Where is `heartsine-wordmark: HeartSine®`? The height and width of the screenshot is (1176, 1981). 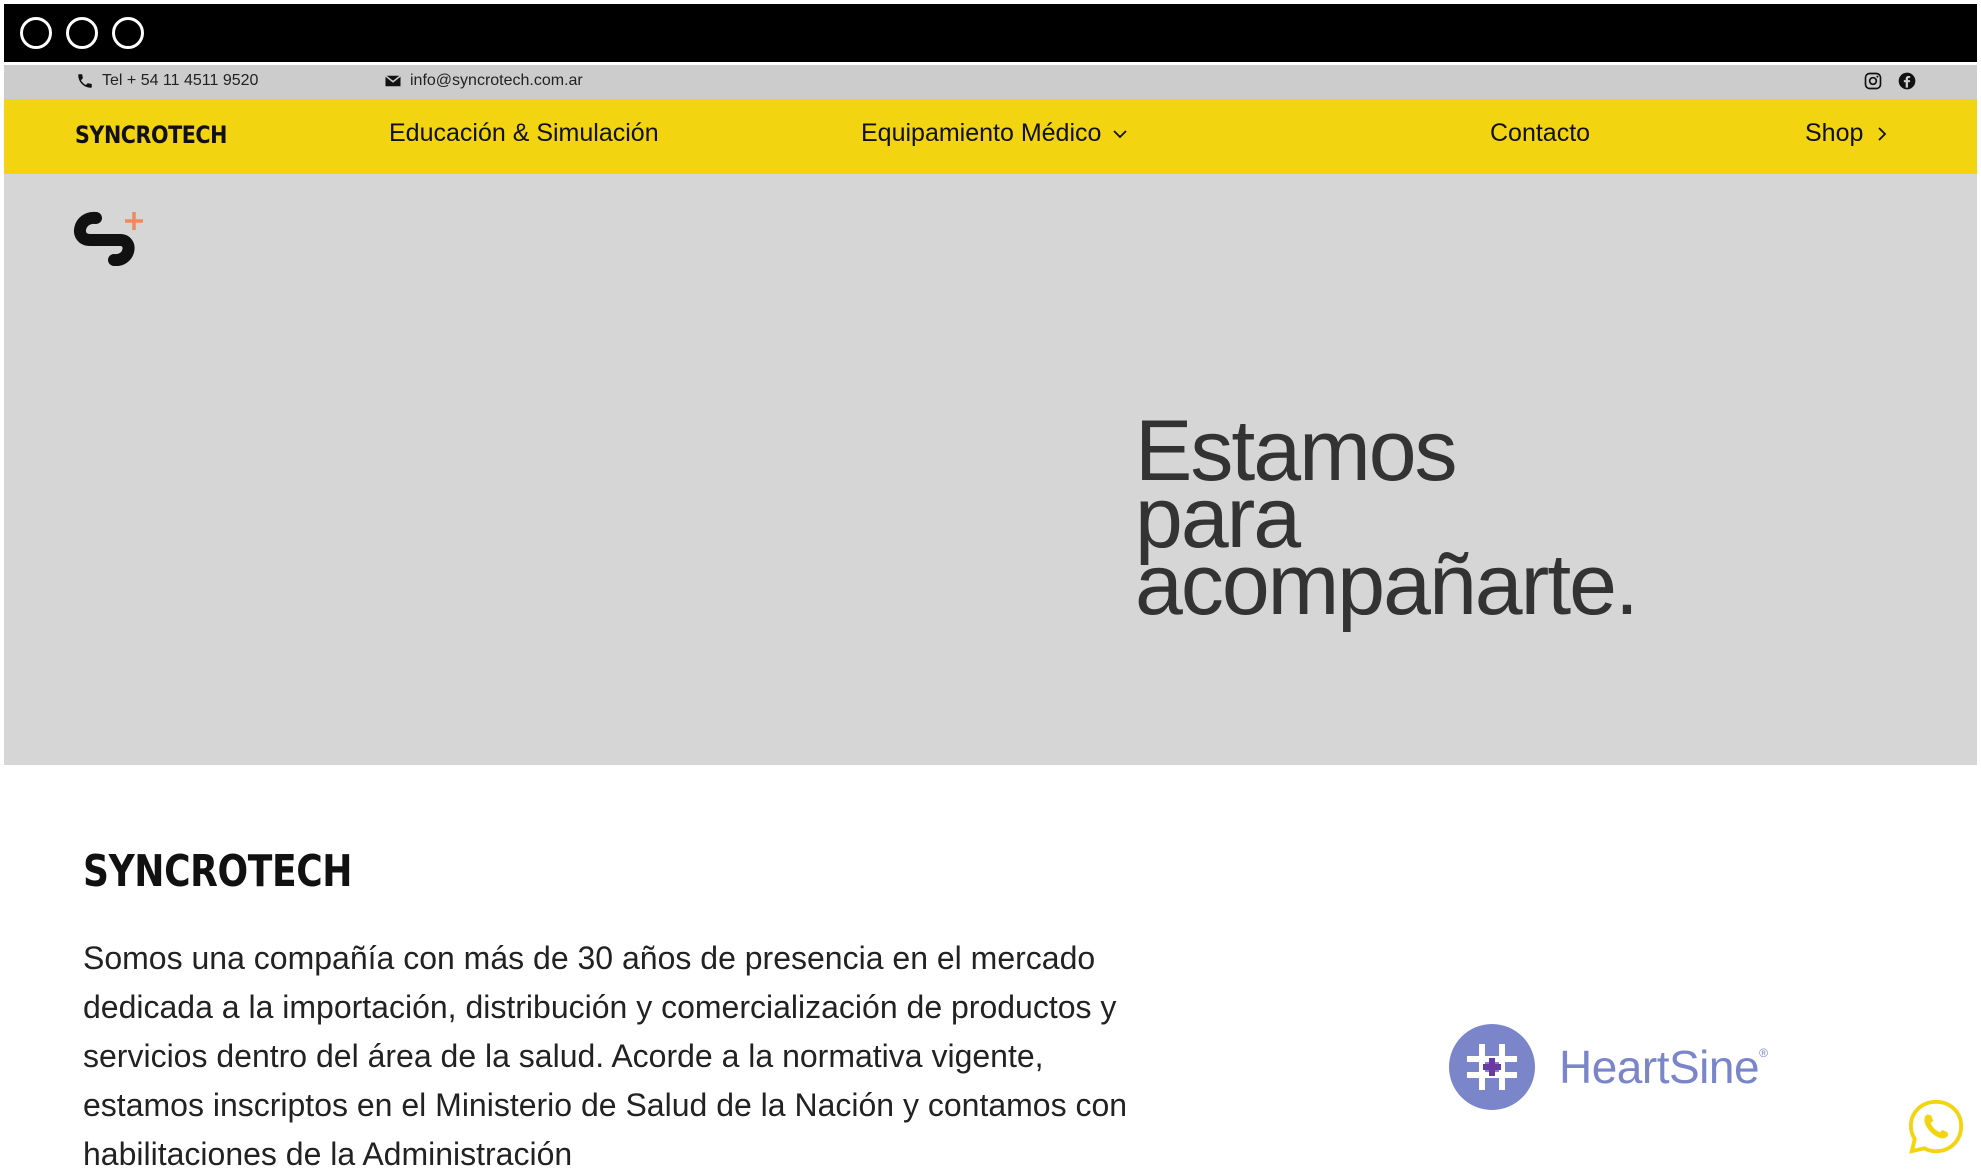 heartsine-wordmark: HeartSine® is located at coordinates (1663, 1067).